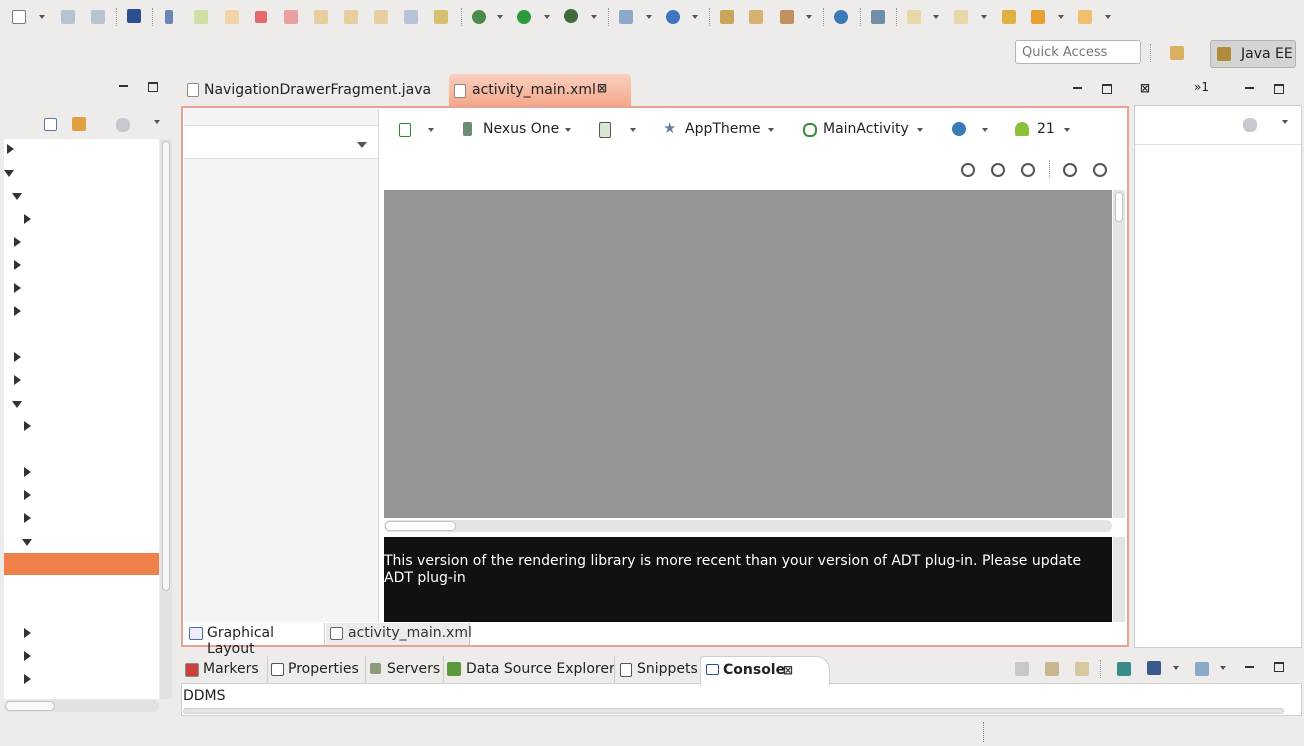 This screenshot has height=746, width=1304. Describe the element at coordinates (540, 90) in the screenshot. I see `editor-tab-activity-main: activity_main.xml ⊠` at that location.